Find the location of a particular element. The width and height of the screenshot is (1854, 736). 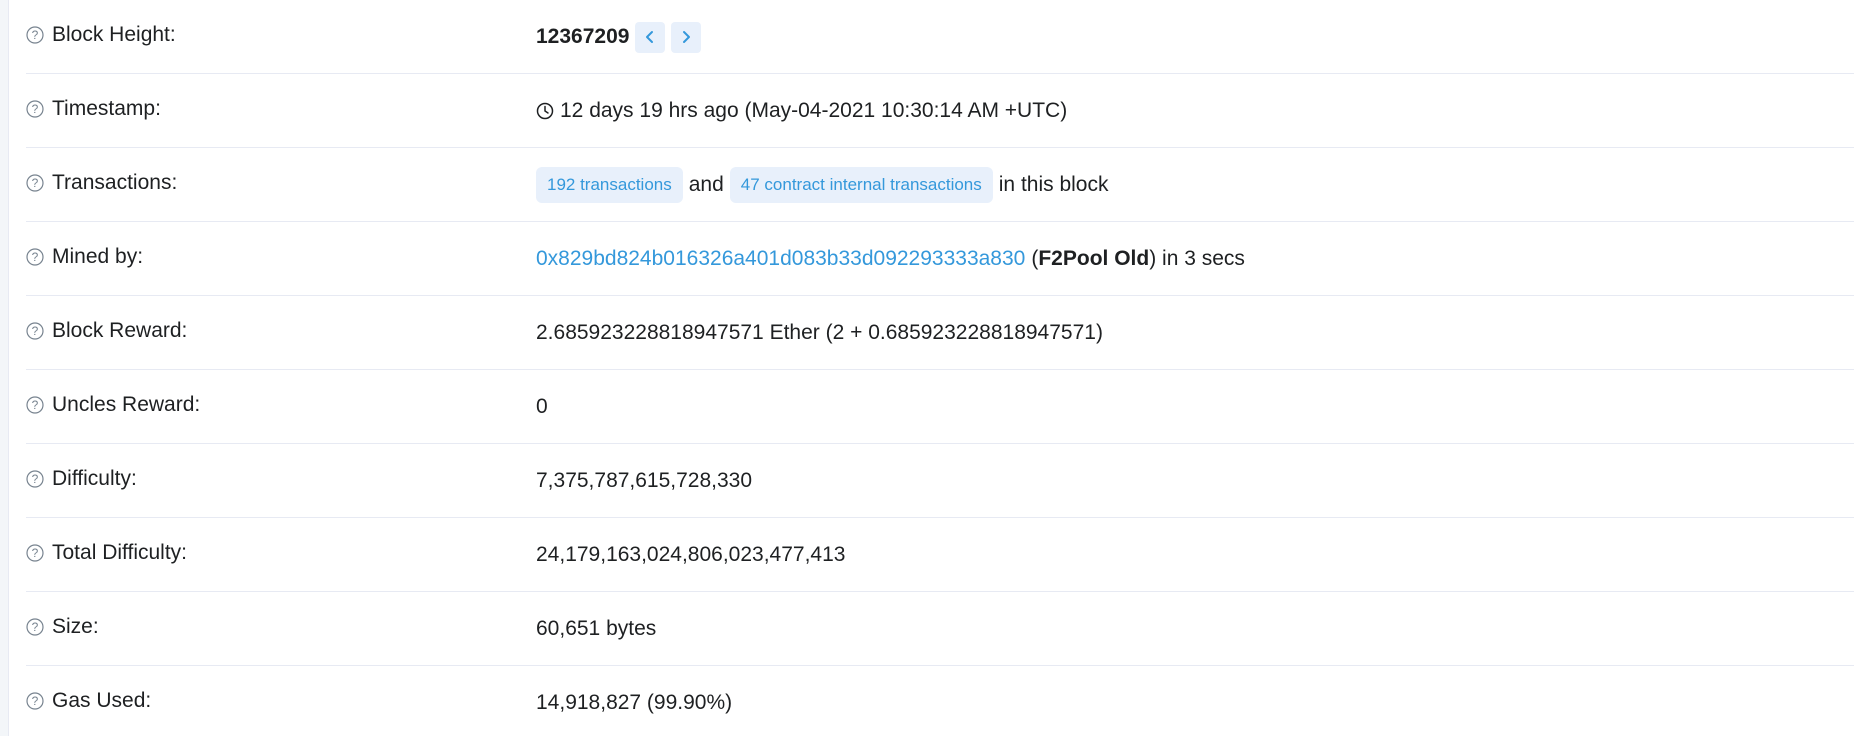

size-label: Size: is located at coordinates (75, 626).